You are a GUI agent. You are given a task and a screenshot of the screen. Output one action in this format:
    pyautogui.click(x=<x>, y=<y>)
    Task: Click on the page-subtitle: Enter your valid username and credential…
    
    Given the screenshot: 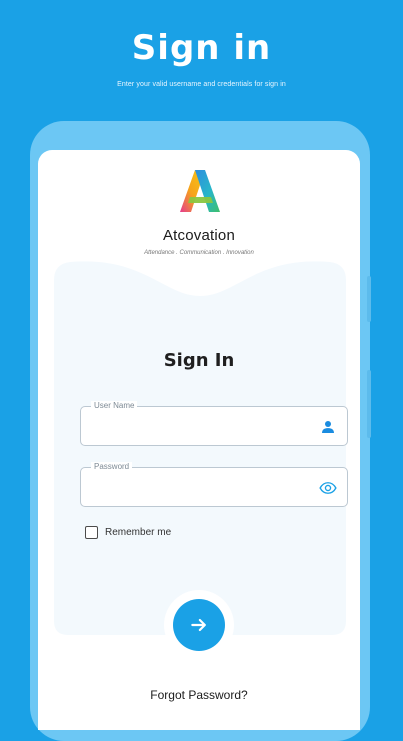 What is the action you would take?
    pyautogui.click(x=201, y=84)
    